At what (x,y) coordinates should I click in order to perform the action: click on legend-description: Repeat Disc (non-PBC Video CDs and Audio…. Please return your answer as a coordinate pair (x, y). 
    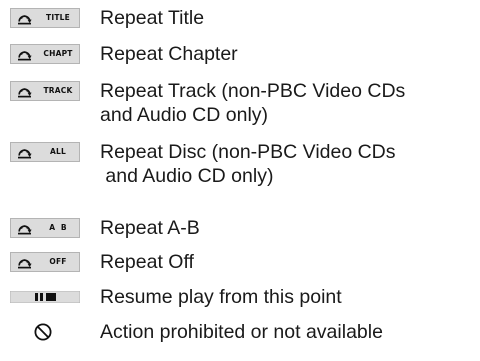
    Looking at the image, I should click on (285, 164).